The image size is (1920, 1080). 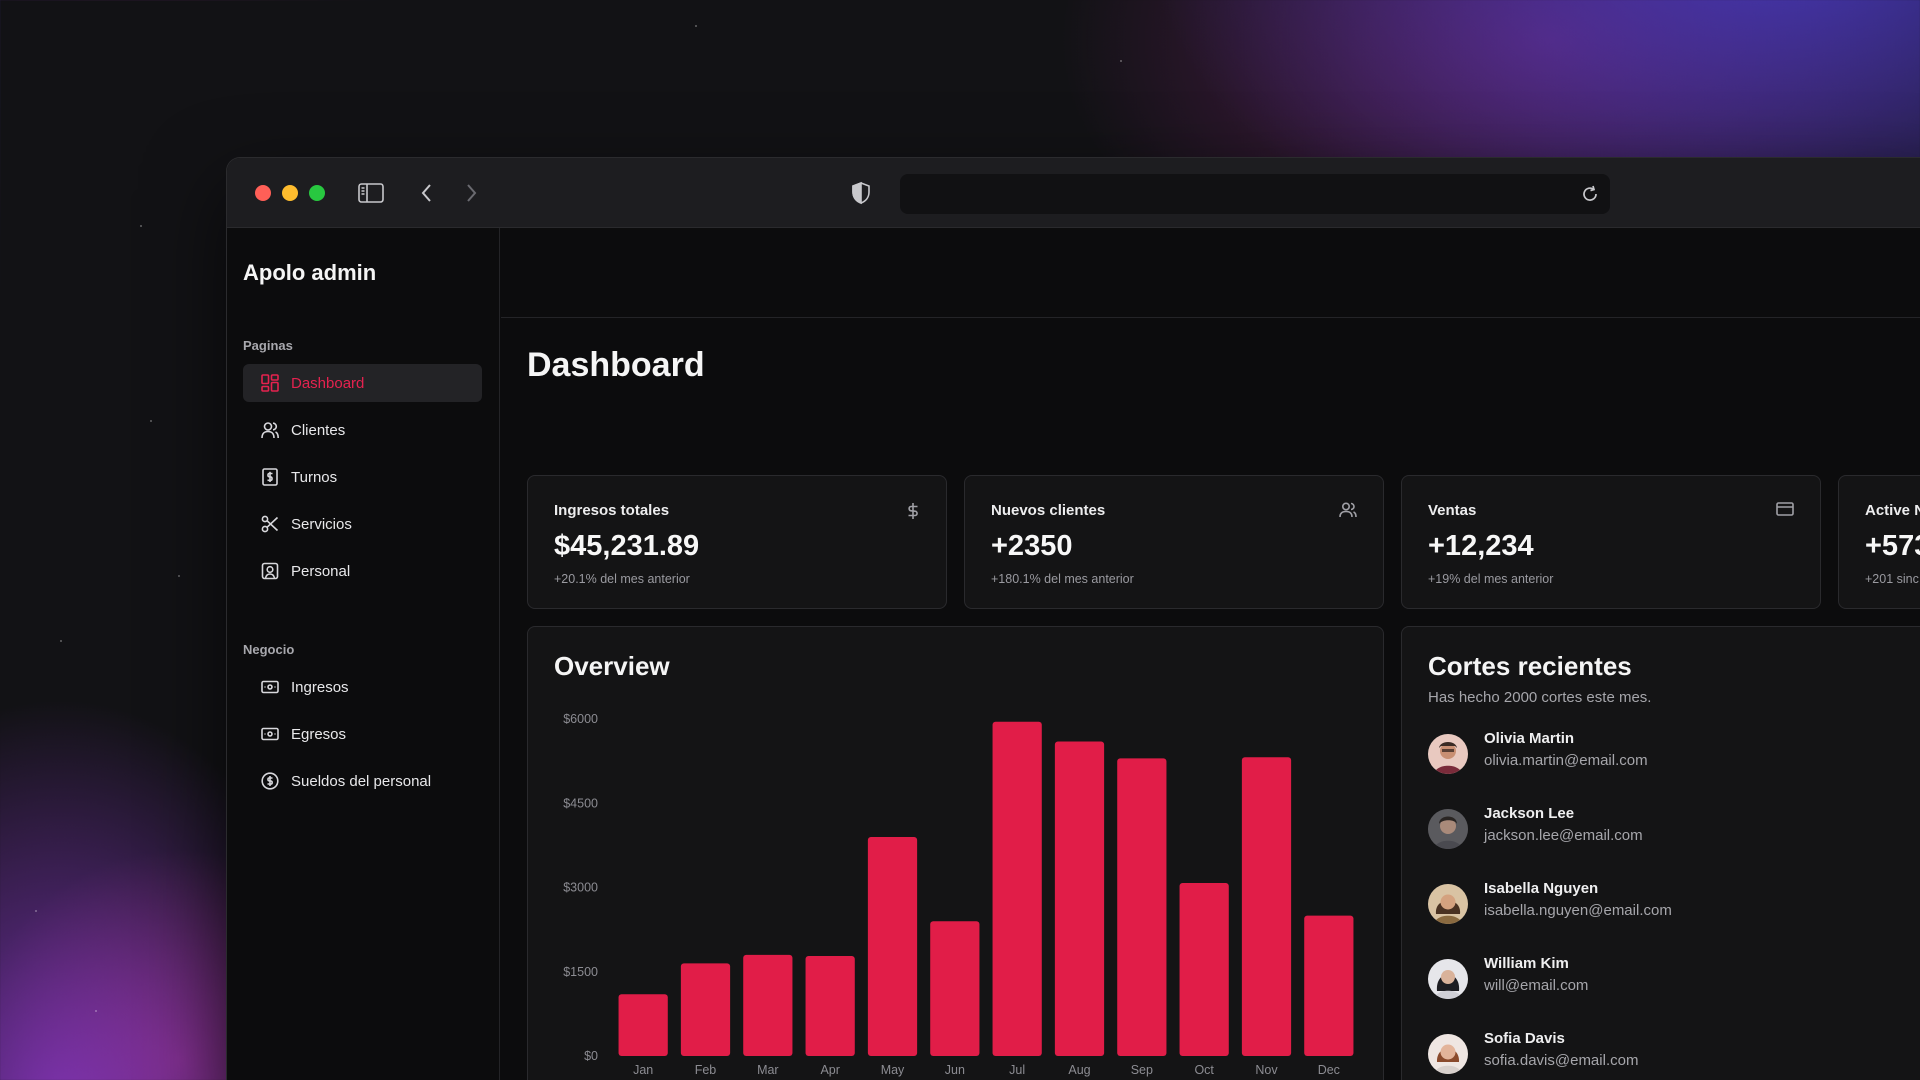 I want to click on bar-dec, so click(x=1329, y=985).